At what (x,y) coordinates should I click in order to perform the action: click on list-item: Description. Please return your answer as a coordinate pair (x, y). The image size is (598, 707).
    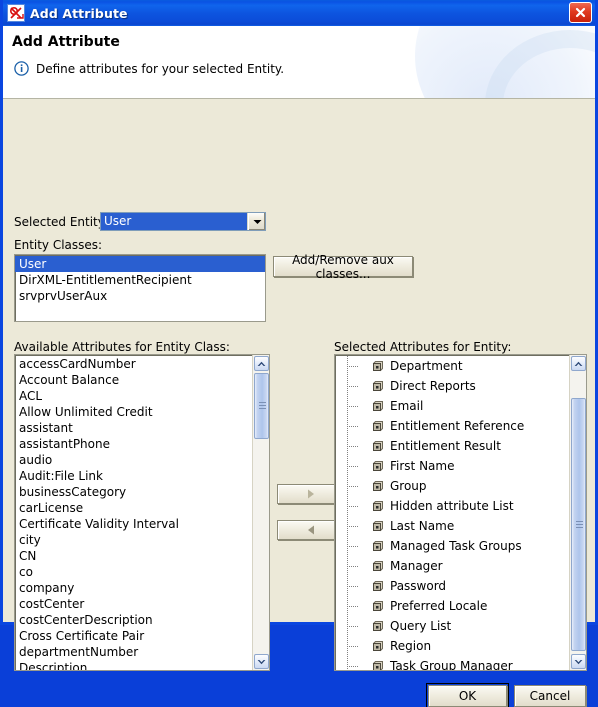
    Looking at the image, I should click on (133, 665).